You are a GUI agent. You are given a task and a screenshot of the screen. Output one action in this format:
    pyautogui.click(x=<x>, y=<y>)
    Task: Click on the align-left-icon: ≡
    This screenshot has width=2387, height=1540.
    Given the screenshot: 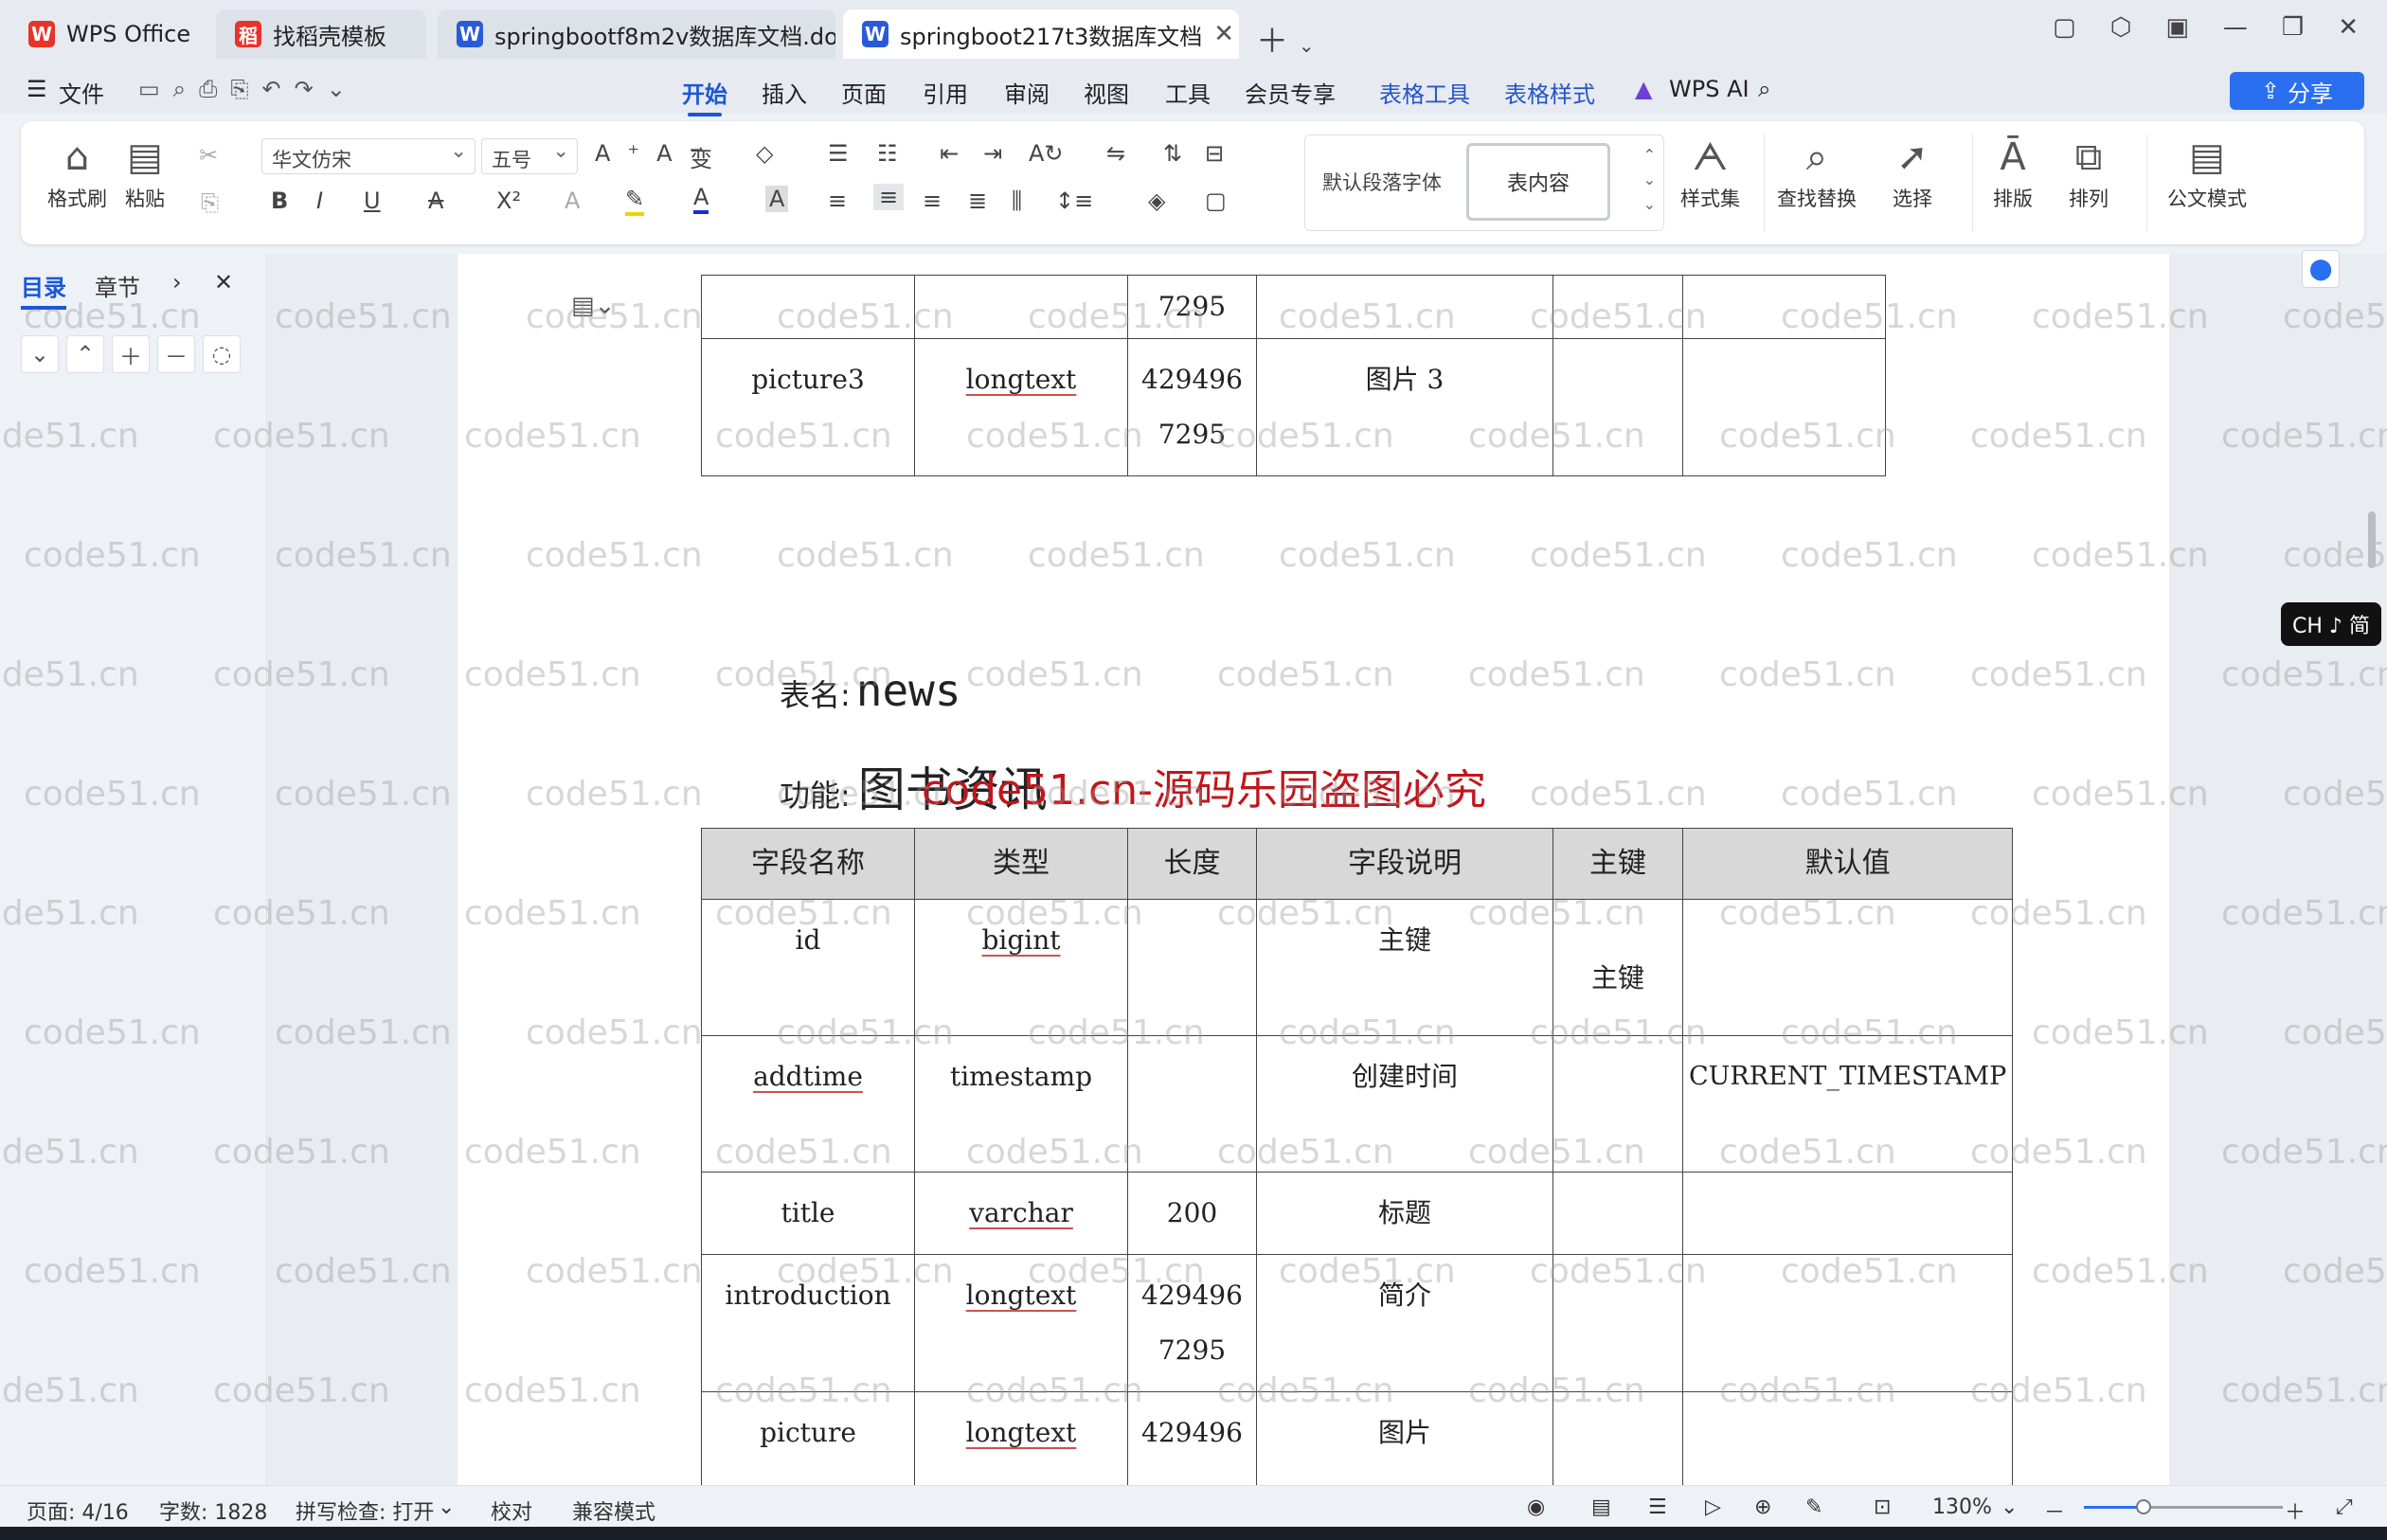 What is the action you would take?
    pyautogui.click(x=837, y=201)
    